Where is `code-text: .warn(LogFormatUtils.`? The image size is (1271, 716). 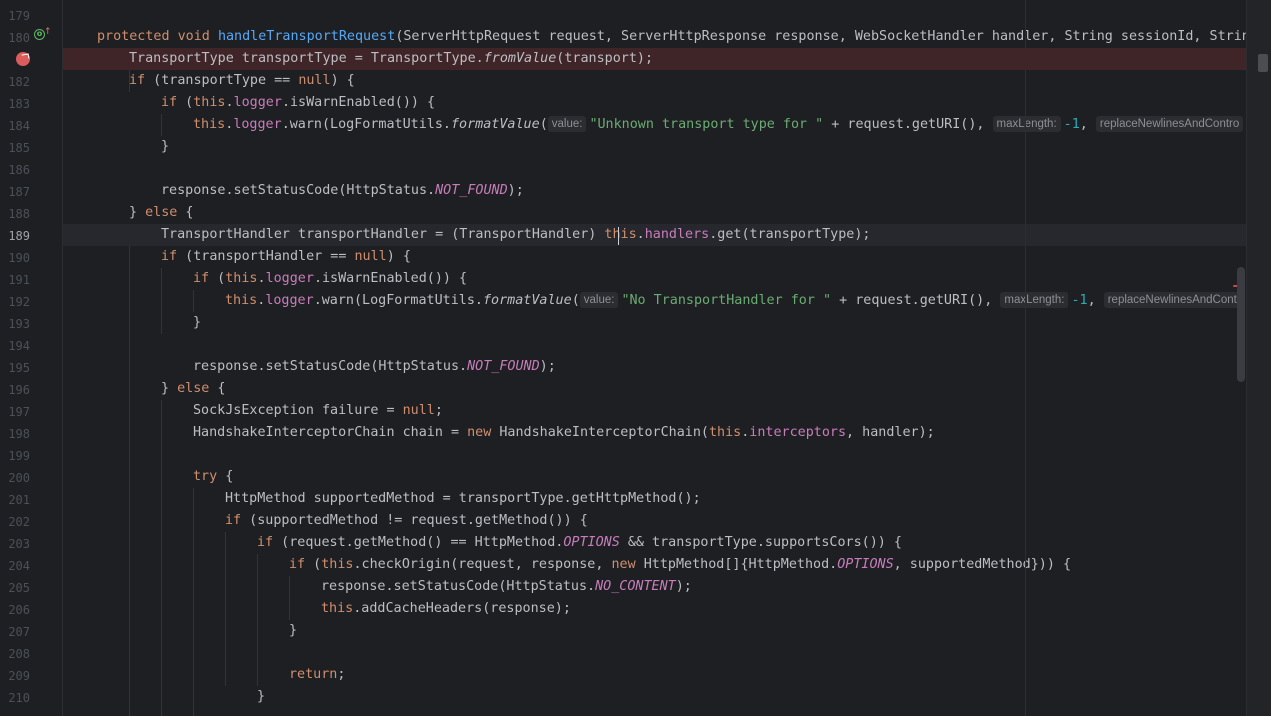 code-text: .warn(LogFormatUtils. is located at coordinates (398, 300).